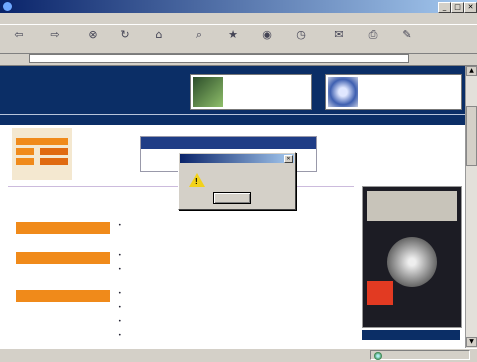 This screenshot has height=362, width=477. I want to click on stop-icon: ⊗, so click(93, 34).